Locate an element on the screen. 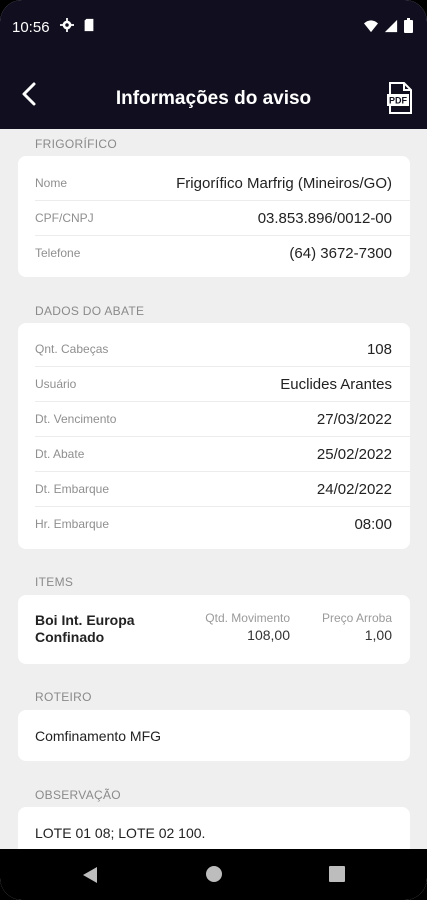 This screenshot has width=427, height=900. card-observacao: LOTE 01 08; LOTE 02 100. is located at coordinates (214, 828).